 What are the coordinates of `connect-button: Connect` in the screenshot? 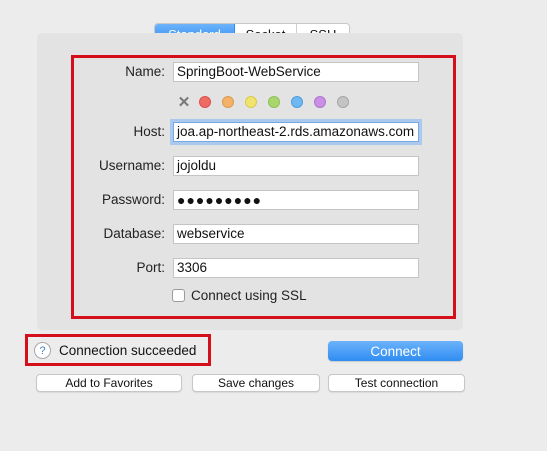 It's located at (395, 351).